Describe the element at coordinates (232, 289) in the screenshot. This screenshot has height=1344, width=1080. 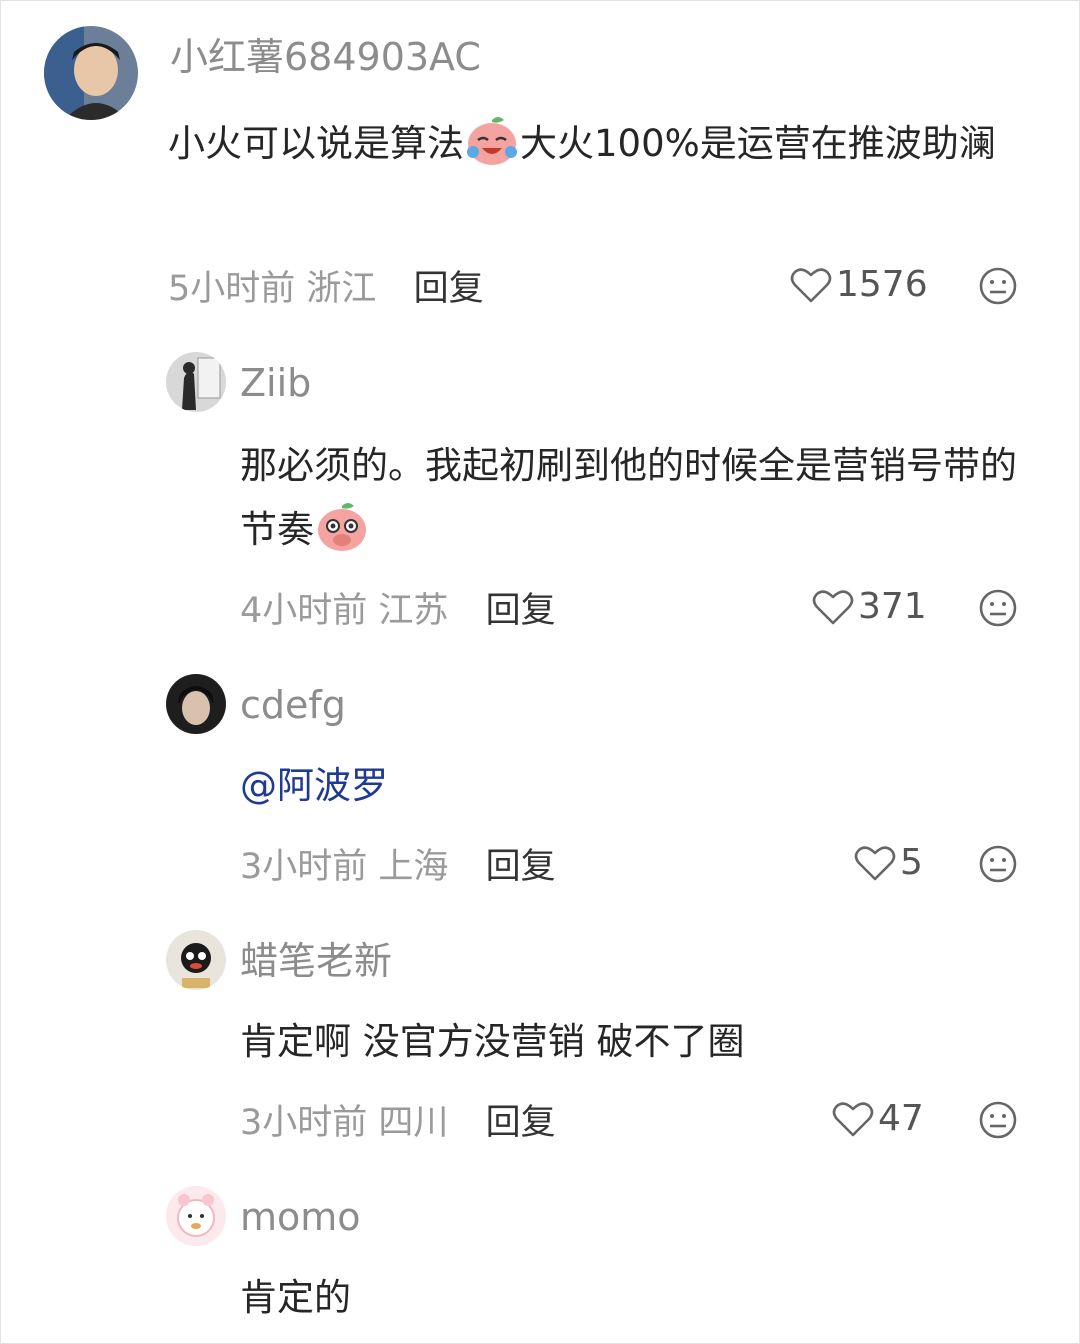
I see `comment-time: 5小时前` at that location.